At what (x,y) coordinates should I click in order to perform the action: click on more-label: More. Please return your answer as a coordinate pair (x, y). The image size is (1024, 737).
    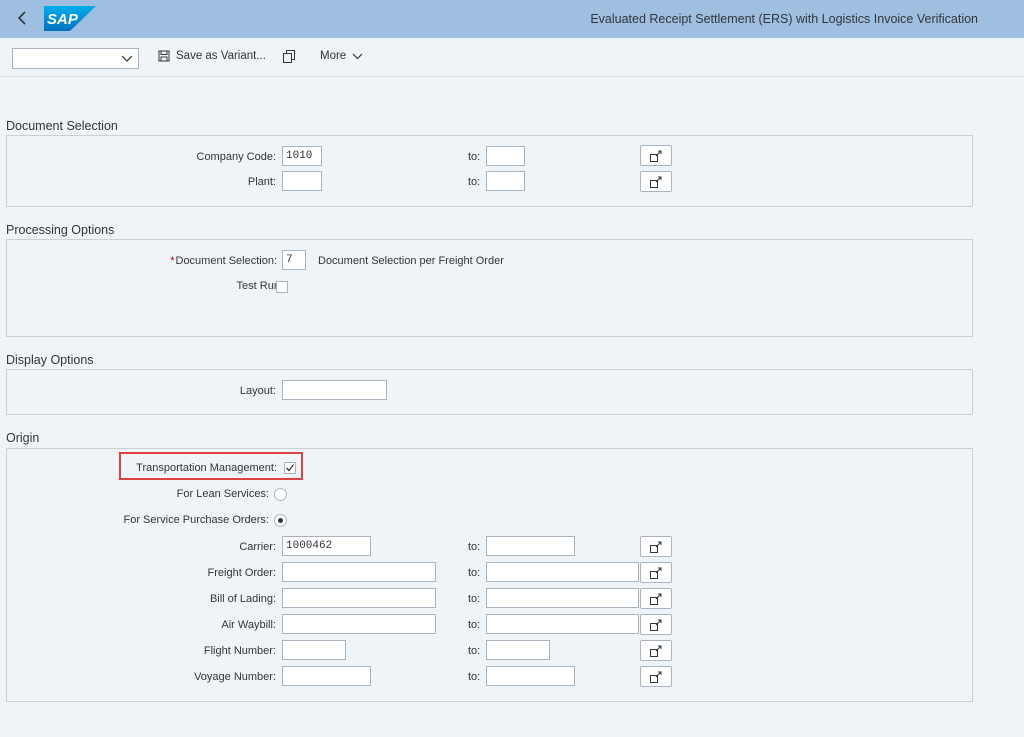
    Looking at the image, I should click on (333, 56).